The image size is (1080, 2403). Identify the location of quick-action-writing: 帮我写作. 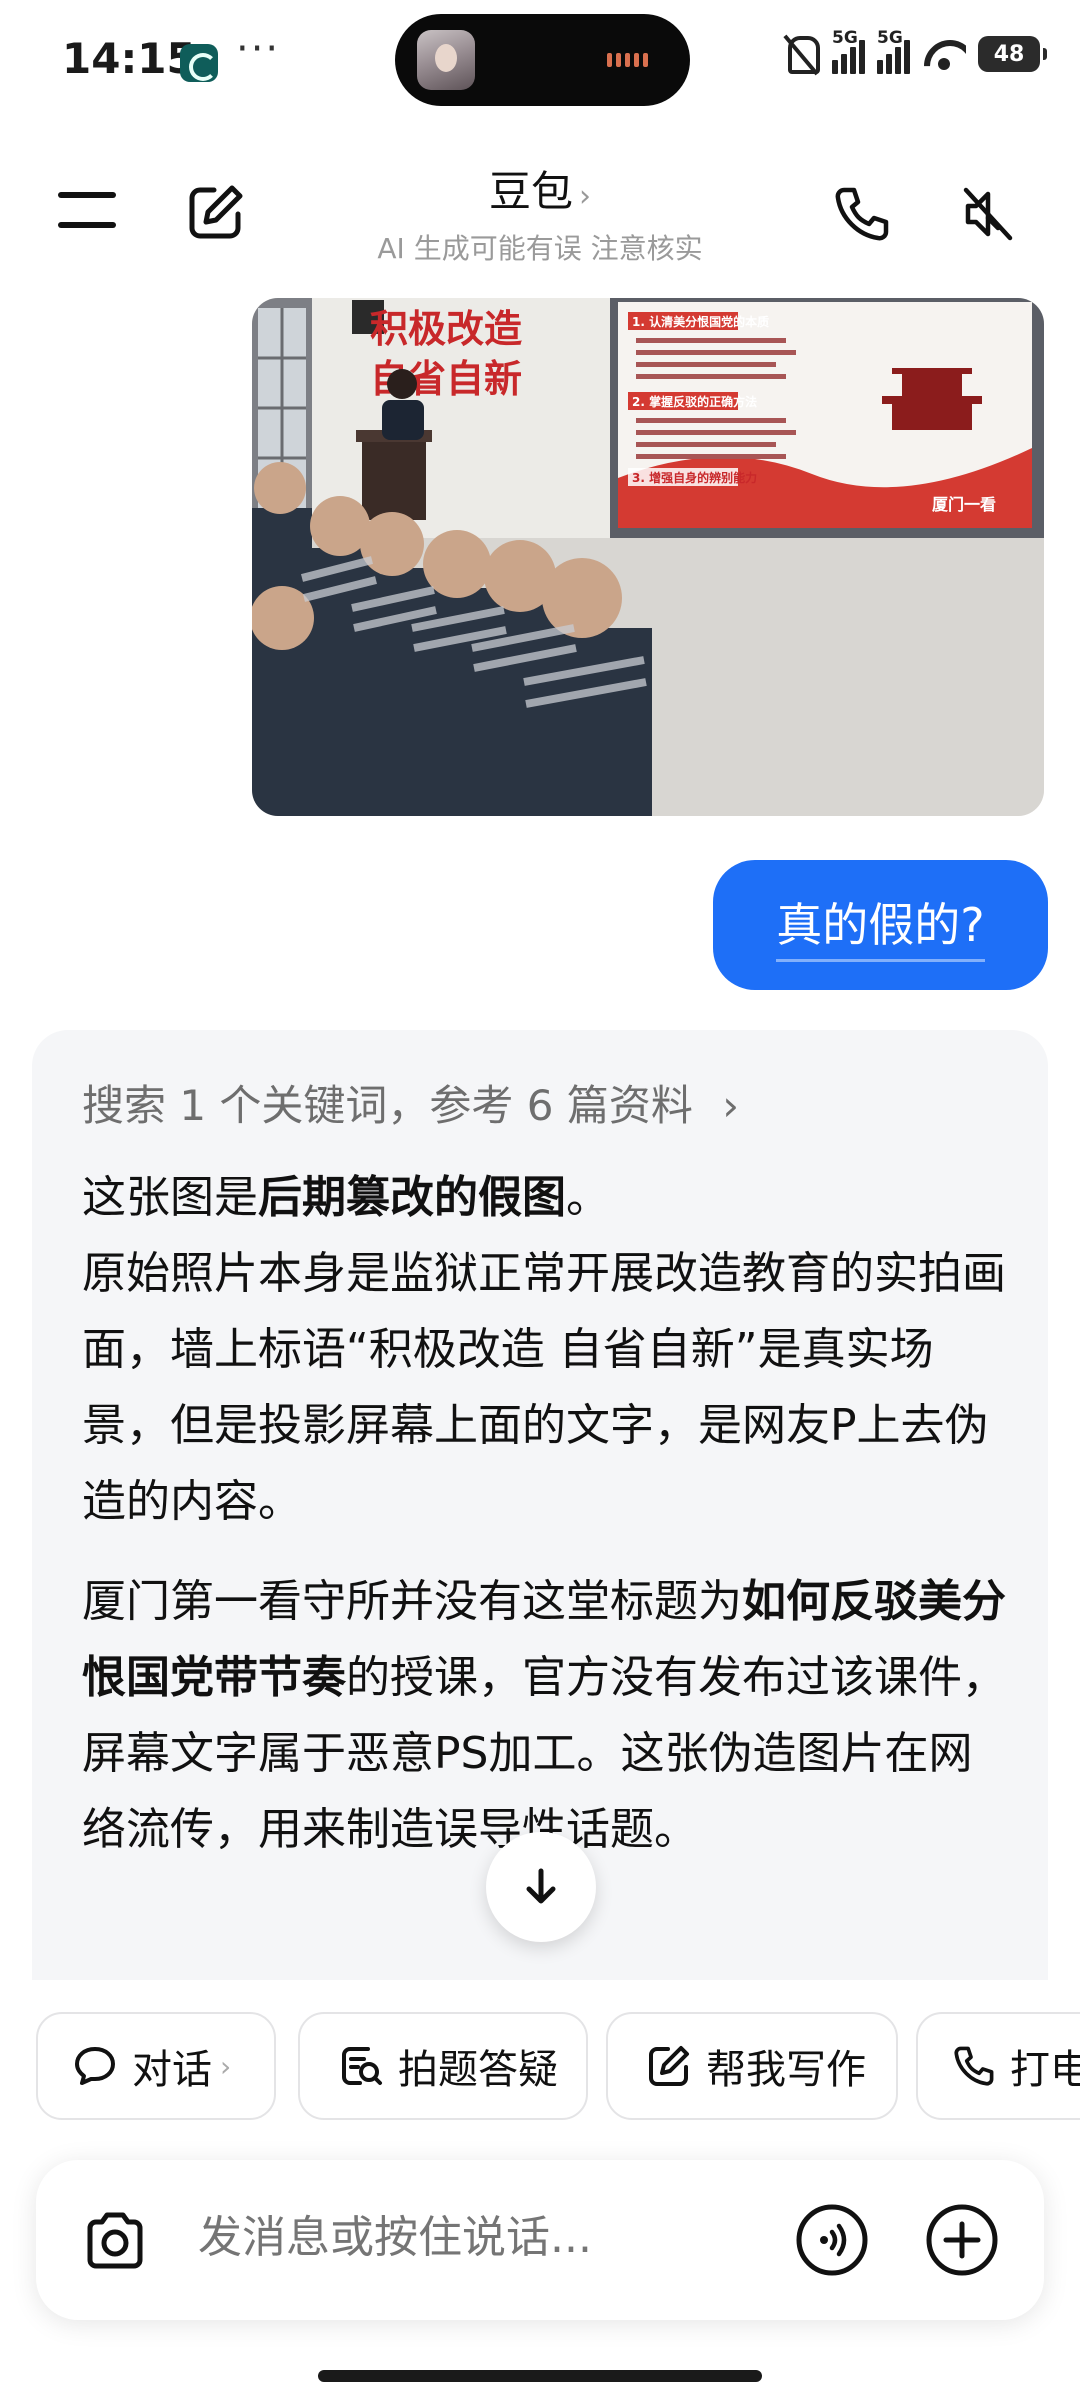
(752, 2066).